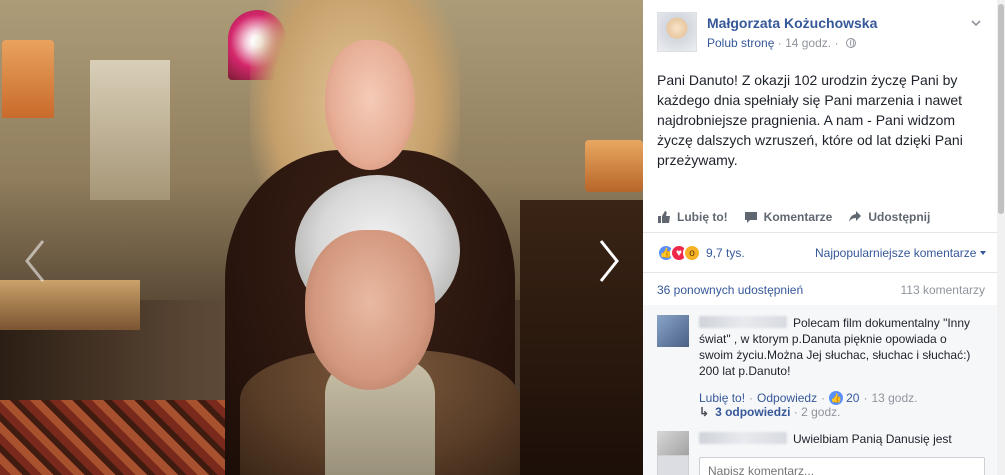  I want to click on comment-like-link: Lubię to!, so click(722, 398).